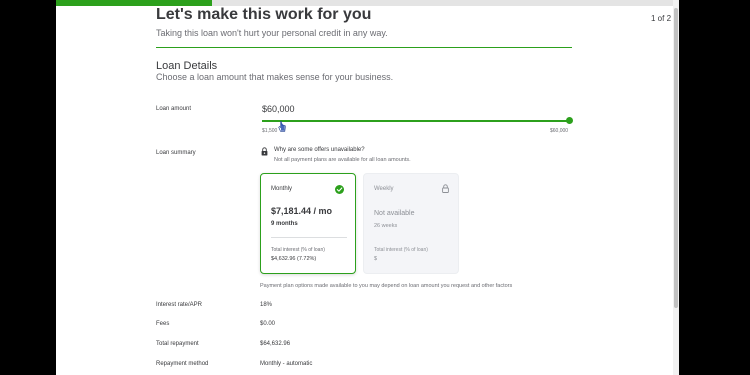 The image size is (750, 375). I want to click on detail-label: Fees, so click(163, 324).